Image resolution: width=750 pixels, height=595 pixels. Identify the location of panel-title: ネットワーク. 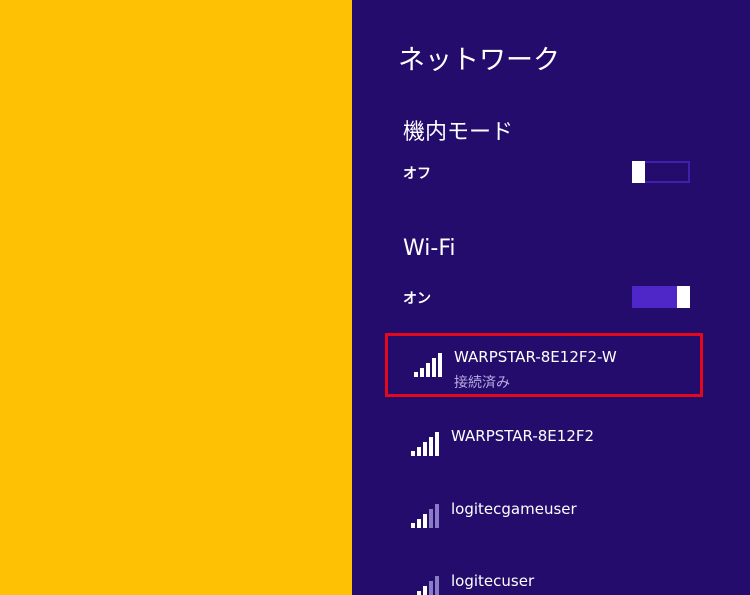
(479, 60).